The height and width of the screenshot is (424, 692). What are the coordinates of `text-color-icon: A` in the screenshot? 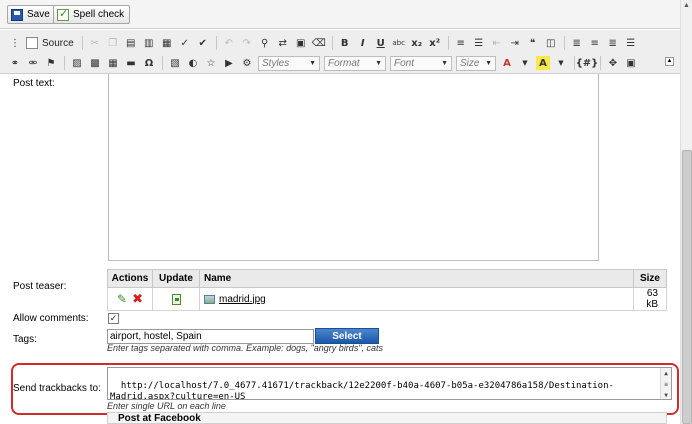 It's located at (507, 63).